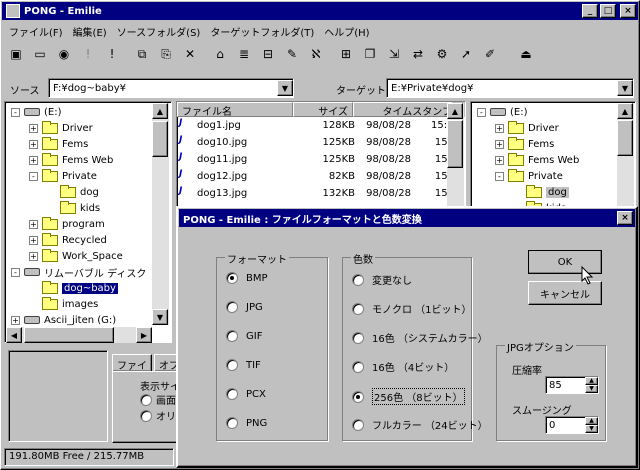  I want to click on list-icon: ≣, so click(244, 54).